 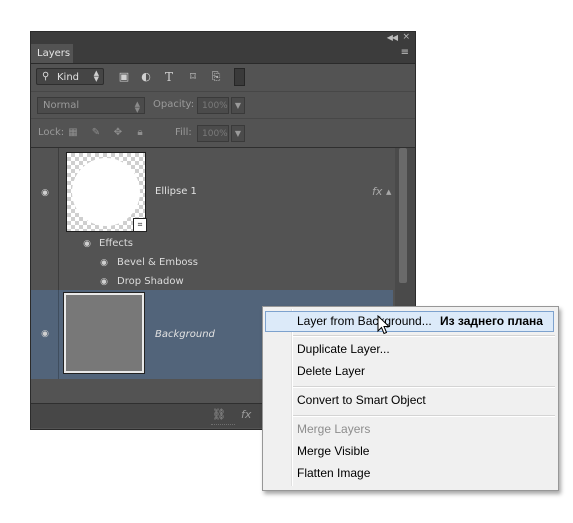 What do you see at coordinates (239, 77) in the screenshot?
I see `filter-toggle-icon` at bounding box center [239, 77].